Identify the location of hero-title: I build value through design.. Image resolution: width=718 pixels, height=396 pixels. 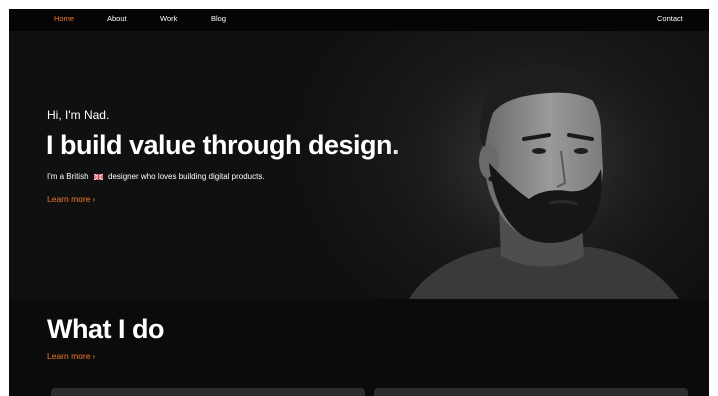
(223, 145).